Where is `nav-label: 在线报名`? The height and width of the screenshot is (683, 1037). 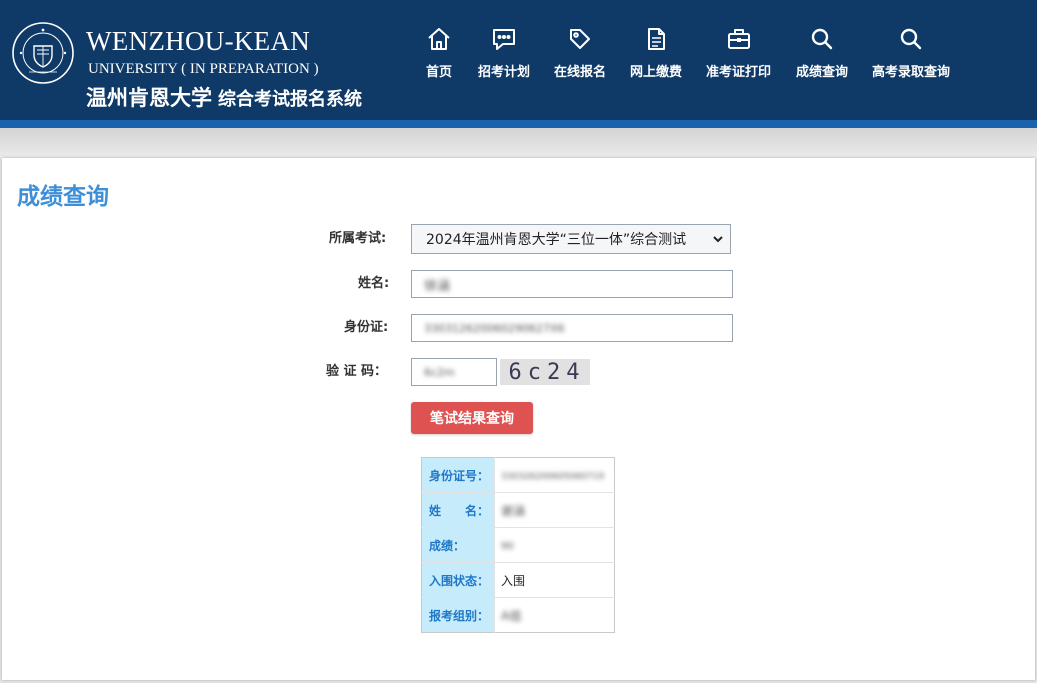 nav-label: 在线报名 is located at coordinates (580, 72).